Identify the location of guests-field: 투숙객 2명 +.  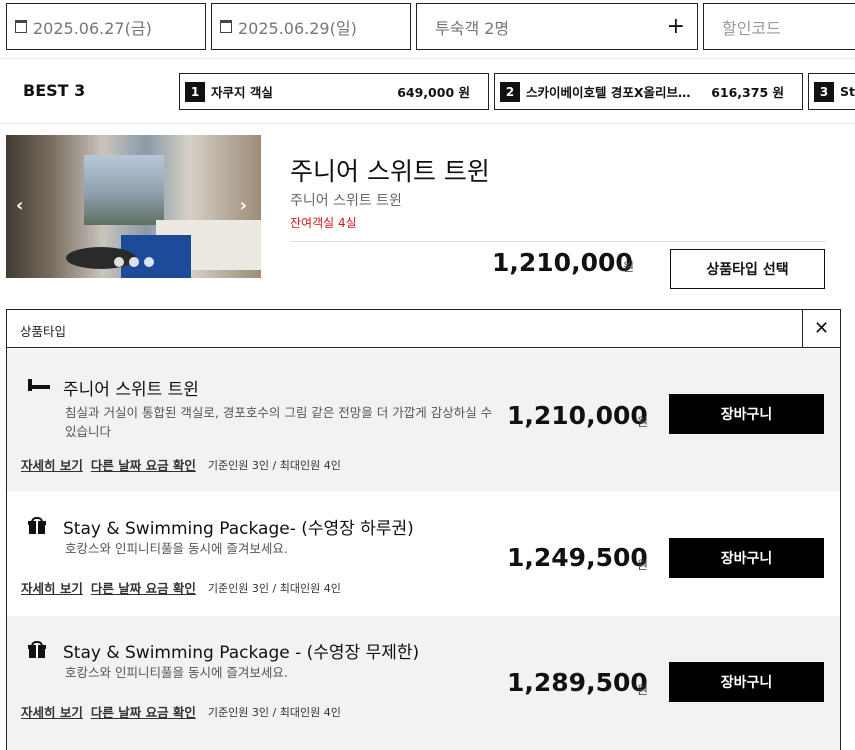
(557, 26).